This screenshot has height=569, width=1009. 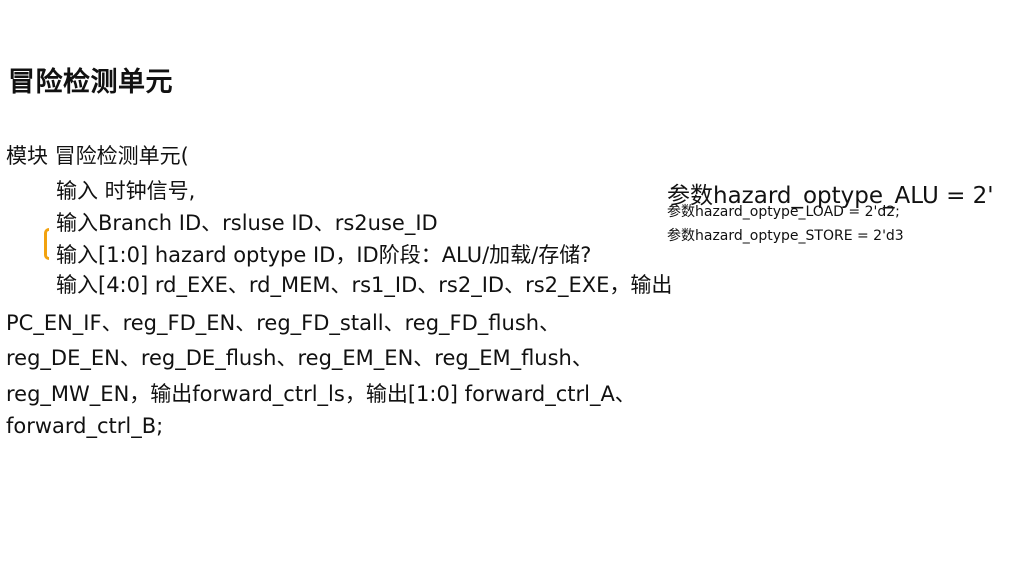 I want to click on module-declaration: 模块 冒险检测单元(, so click(x=97, y=156).